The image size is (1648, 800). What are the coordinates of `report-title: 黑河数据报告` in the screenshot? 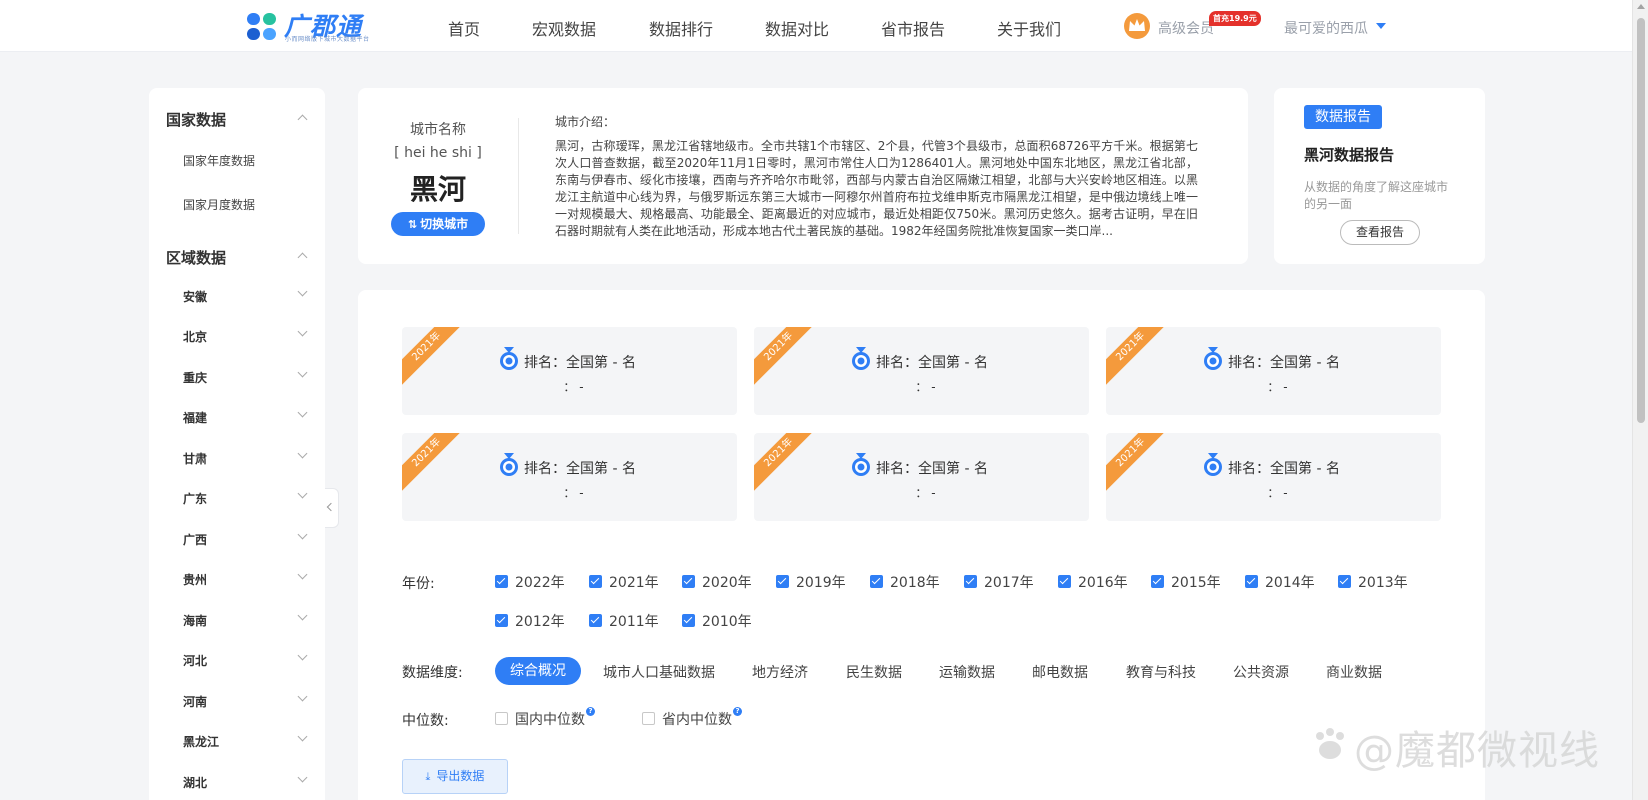 It's located at (1349, 155).